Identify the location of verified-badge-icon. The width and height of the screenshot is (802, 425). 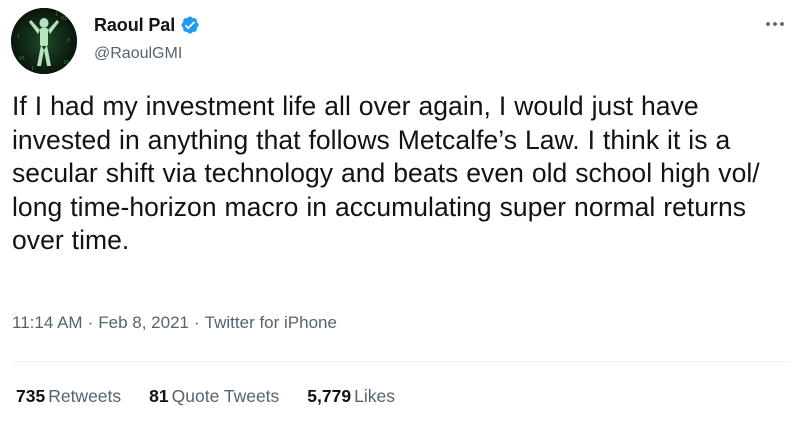
(190, 25).